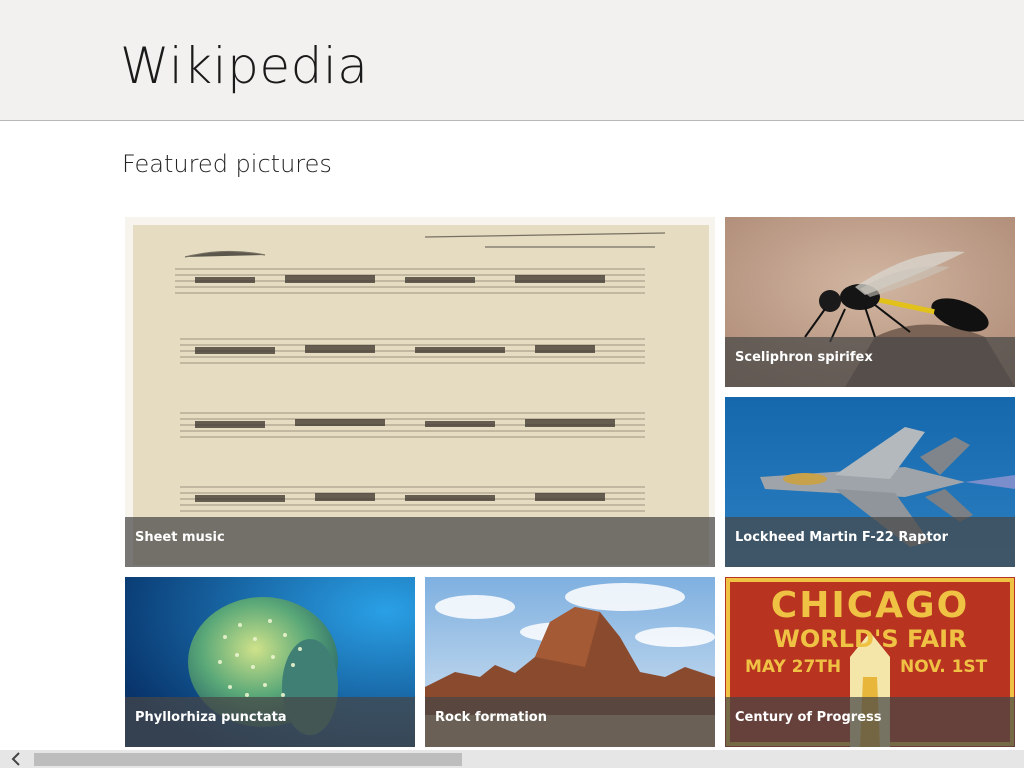 Image resolution: width=1024 pixels, height=768 pixels. What do you see at coordinates (180, 537) in the screenshot?
I see `tile-caption-label: Sheet music` at bounding box center [180, 537].